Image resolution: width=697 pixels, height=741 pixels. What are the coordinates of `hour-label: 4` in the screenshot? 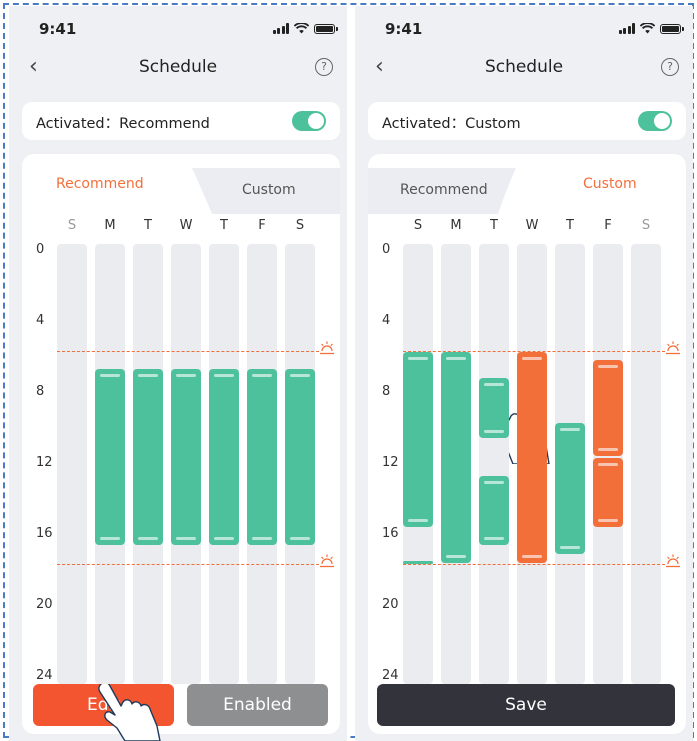 It's located at (40, 320).